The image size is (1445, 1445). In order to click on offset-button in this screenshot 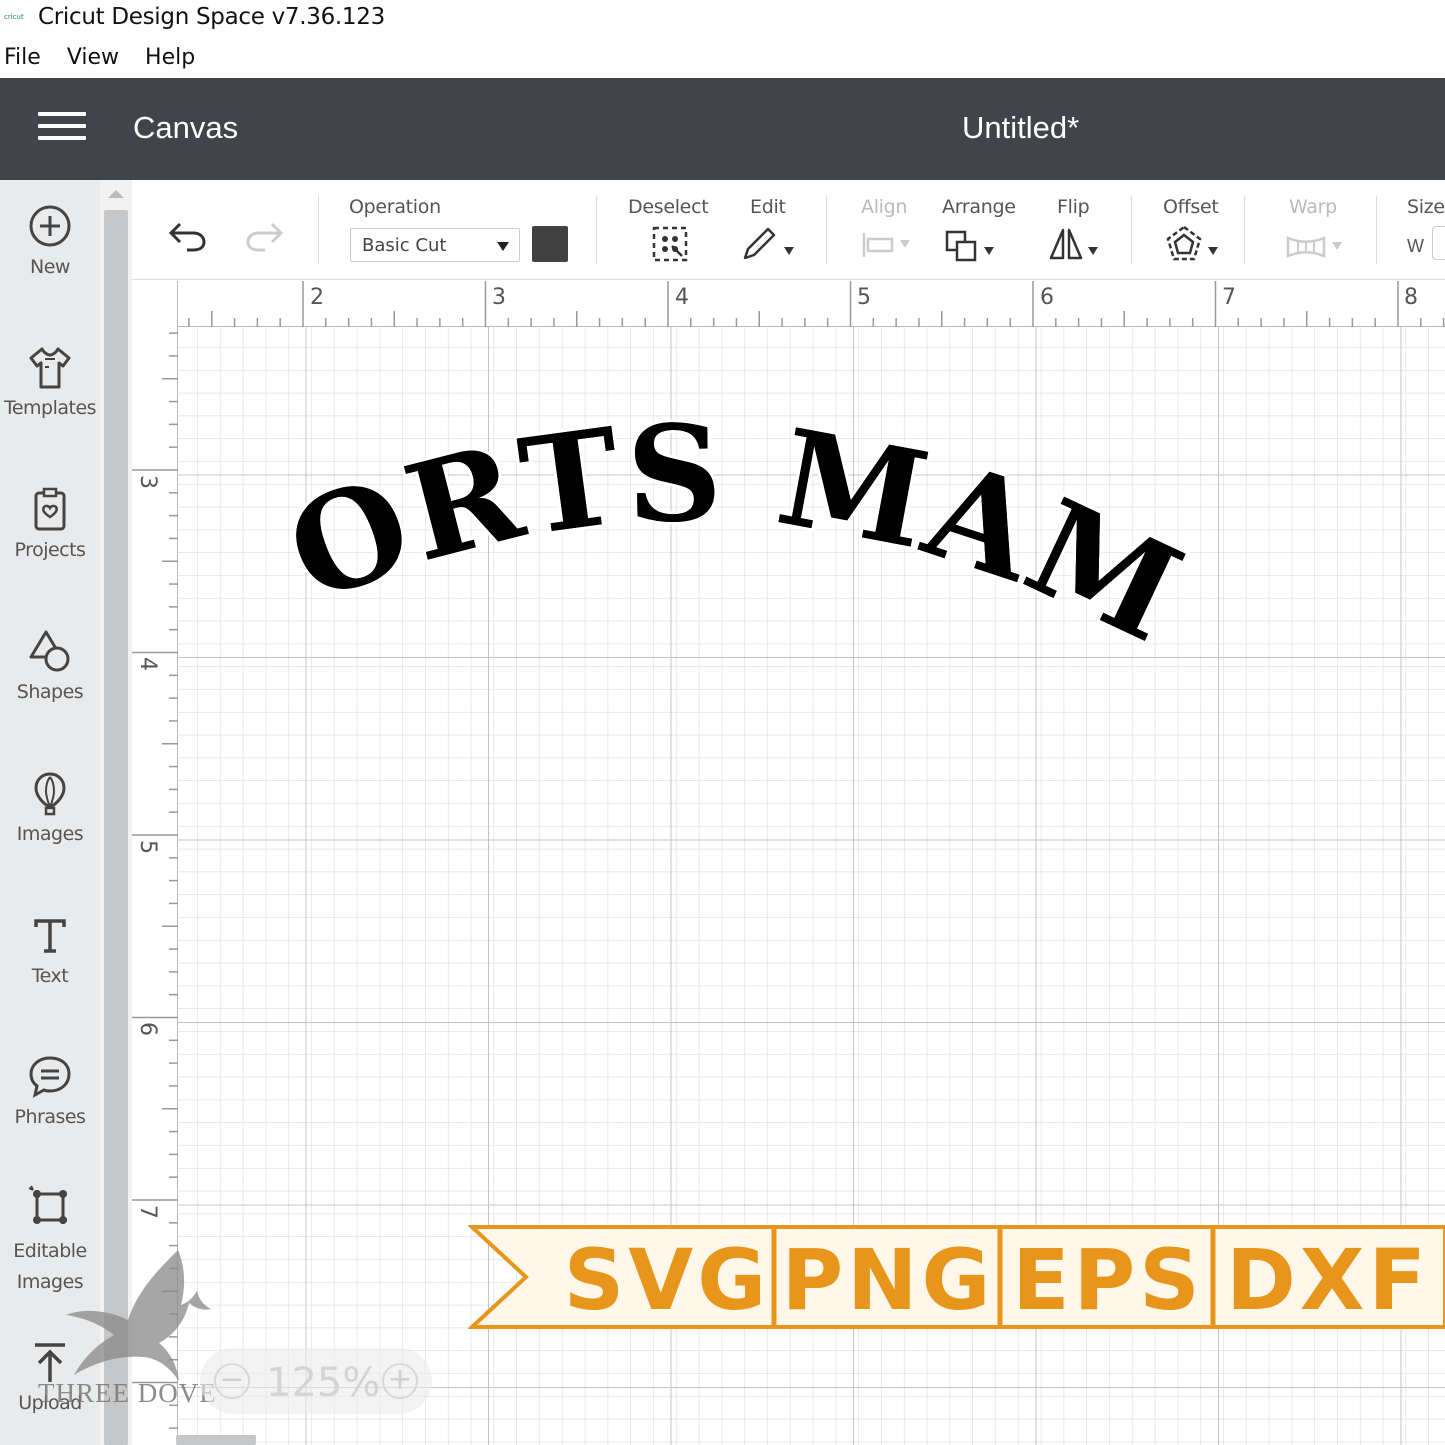, I will do `click(1191, 246)`.